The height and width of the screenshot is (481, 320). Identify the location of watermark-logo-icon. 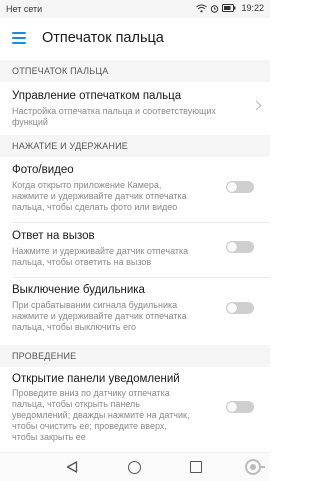
(255, 467).